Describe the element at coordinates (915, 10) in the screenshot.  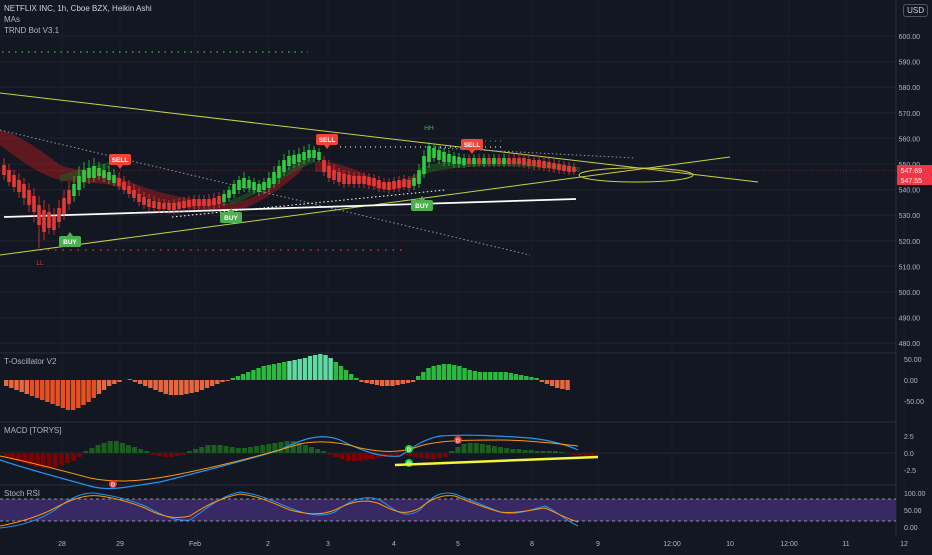
I see `currency-button: USD` at that location.